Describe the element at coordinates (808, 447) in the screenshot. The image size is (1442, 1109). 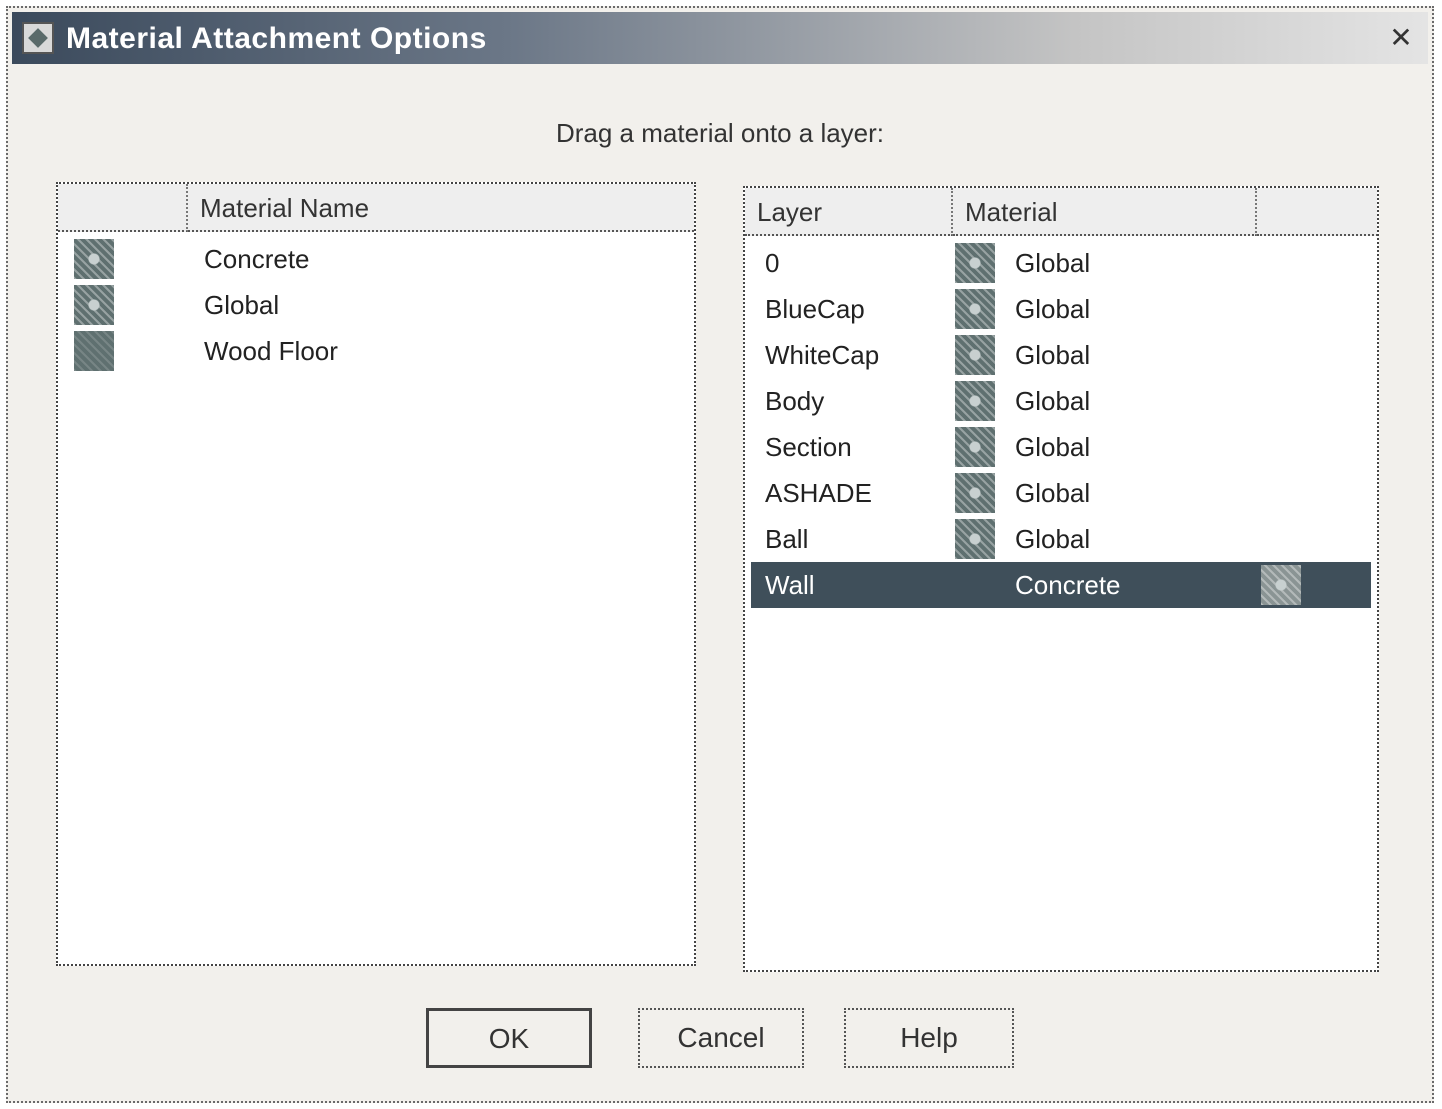
I see `layer-name: Section` at that location.